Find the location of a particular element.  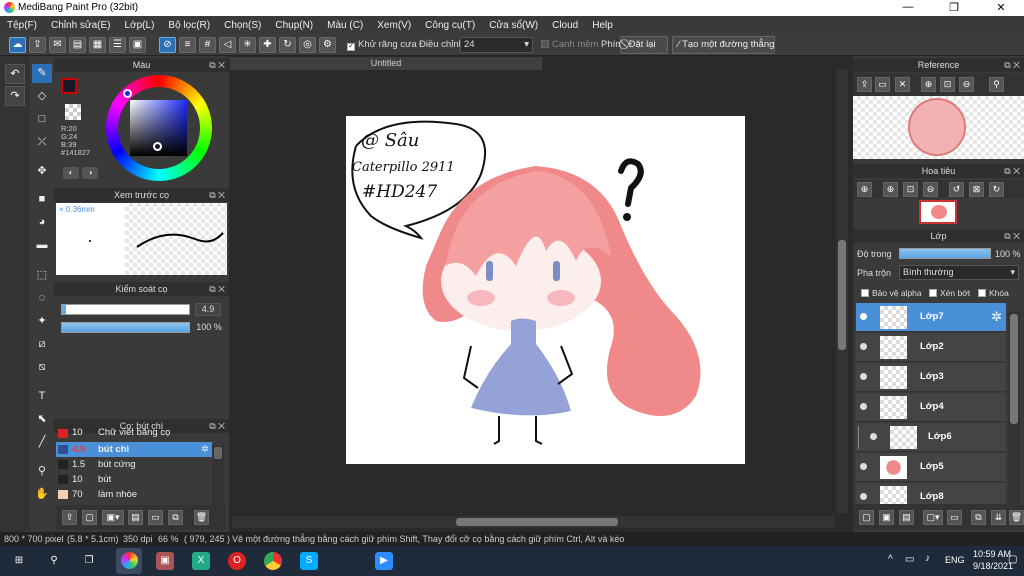

radial-snap-icon: ✳ is located at coordinates (247, 45).